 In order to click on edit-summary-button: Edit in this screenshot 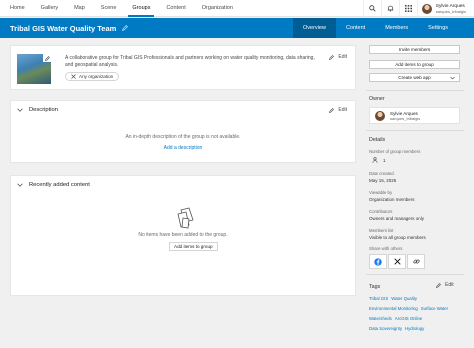, I will do `click(338, 57)`.